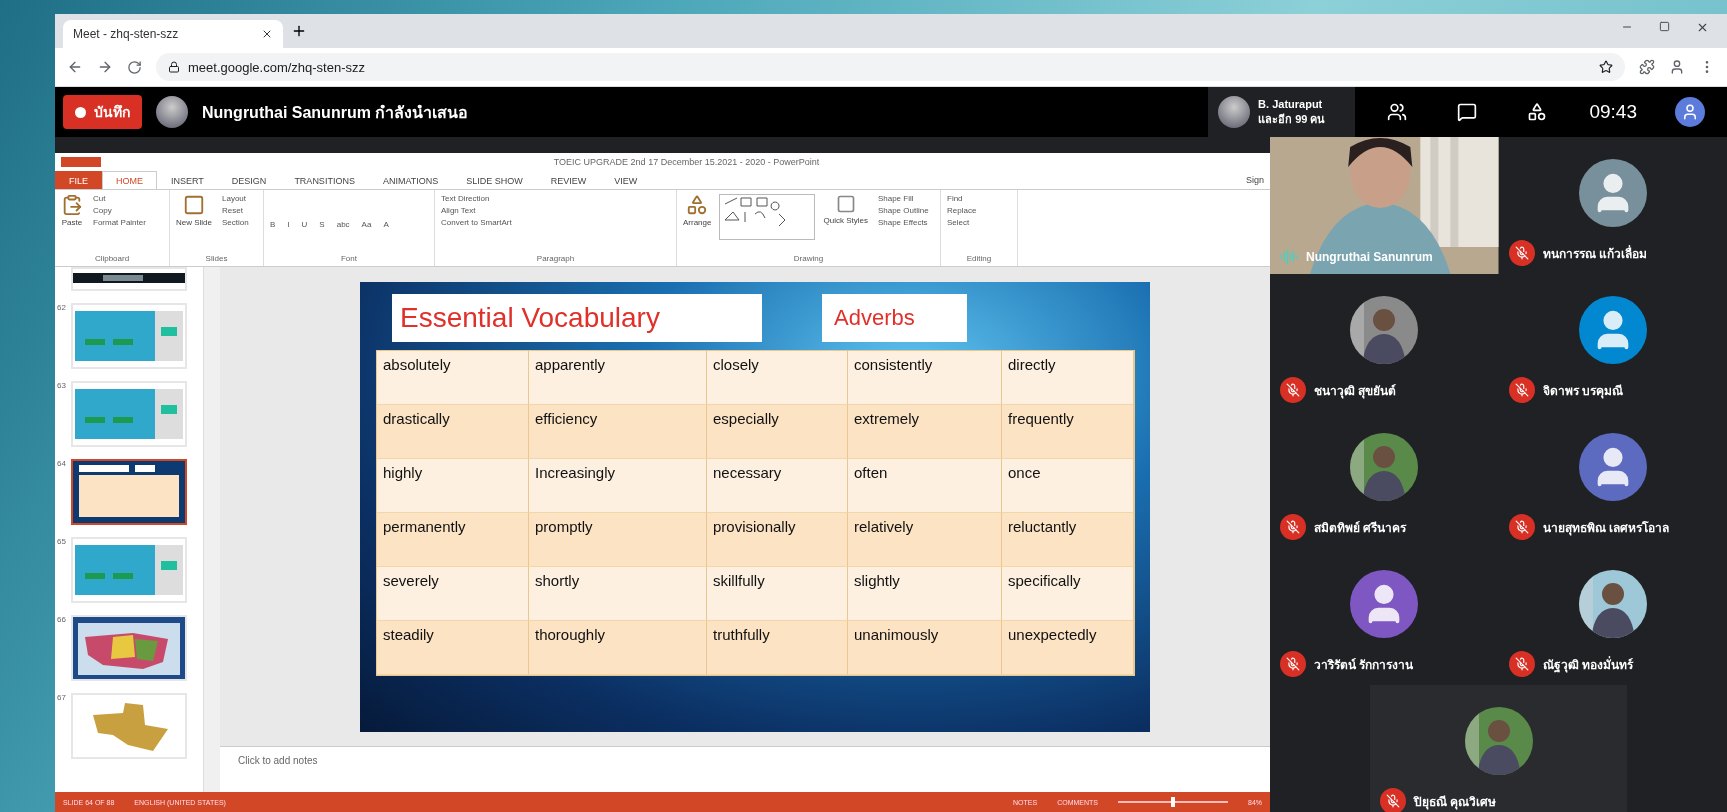 This screenshot has width=1727, height=812. I want to click on profile-icon, so click(1677, 67).